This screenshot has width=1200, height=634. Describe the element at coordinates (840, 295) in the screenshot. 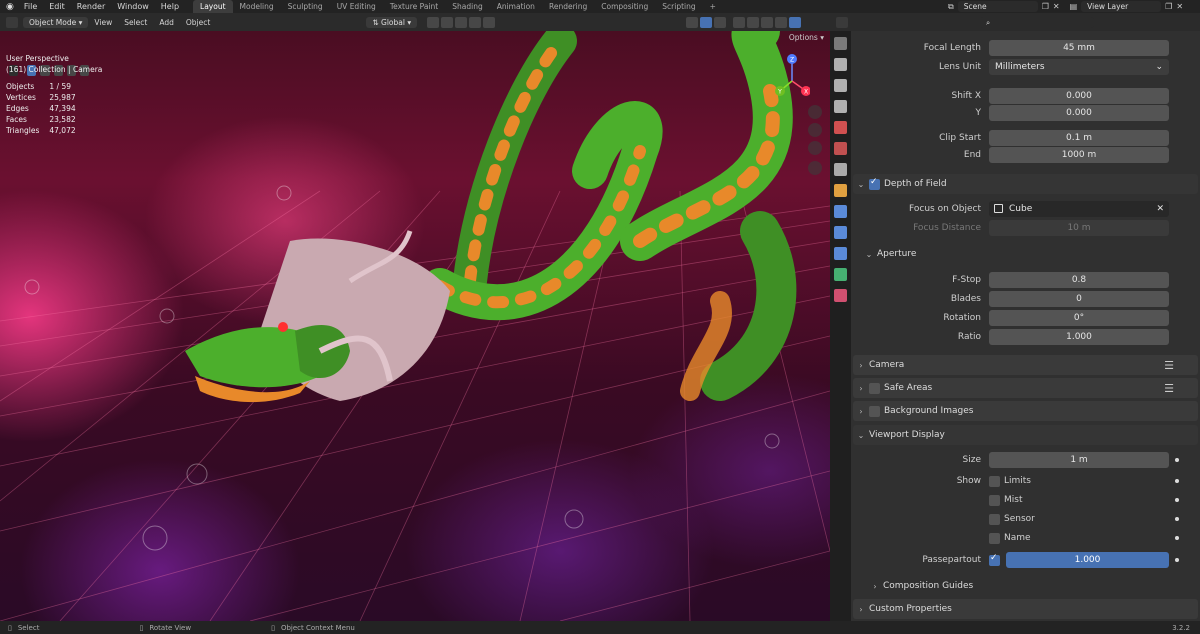

I see `texture-tab-icon` at that location.